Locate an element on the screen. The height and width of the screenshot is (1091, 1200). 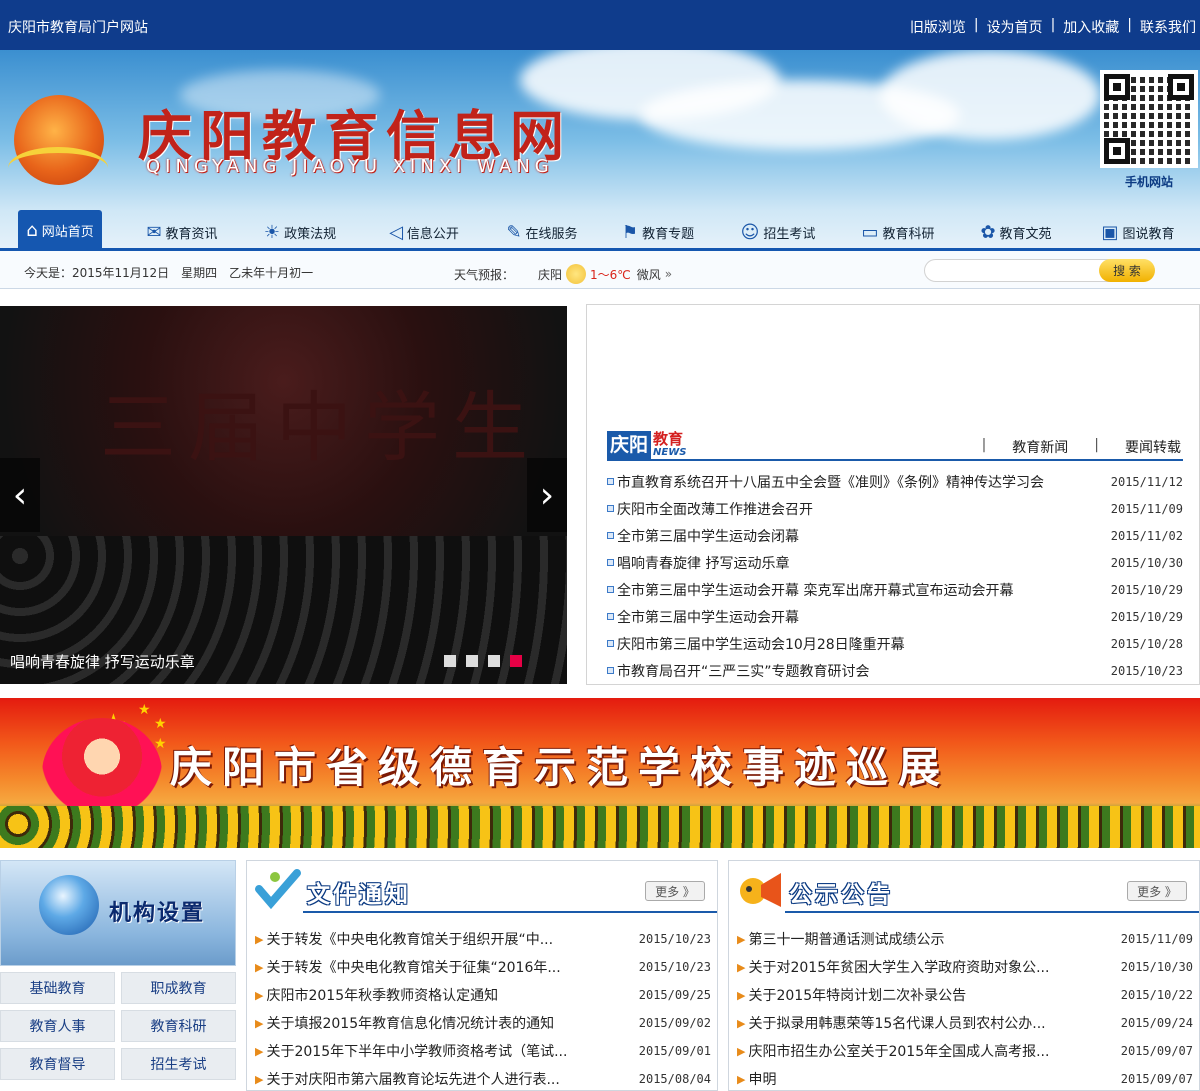
nav-policy: ☀ 政策法规 is located at coordinates (300, 232).